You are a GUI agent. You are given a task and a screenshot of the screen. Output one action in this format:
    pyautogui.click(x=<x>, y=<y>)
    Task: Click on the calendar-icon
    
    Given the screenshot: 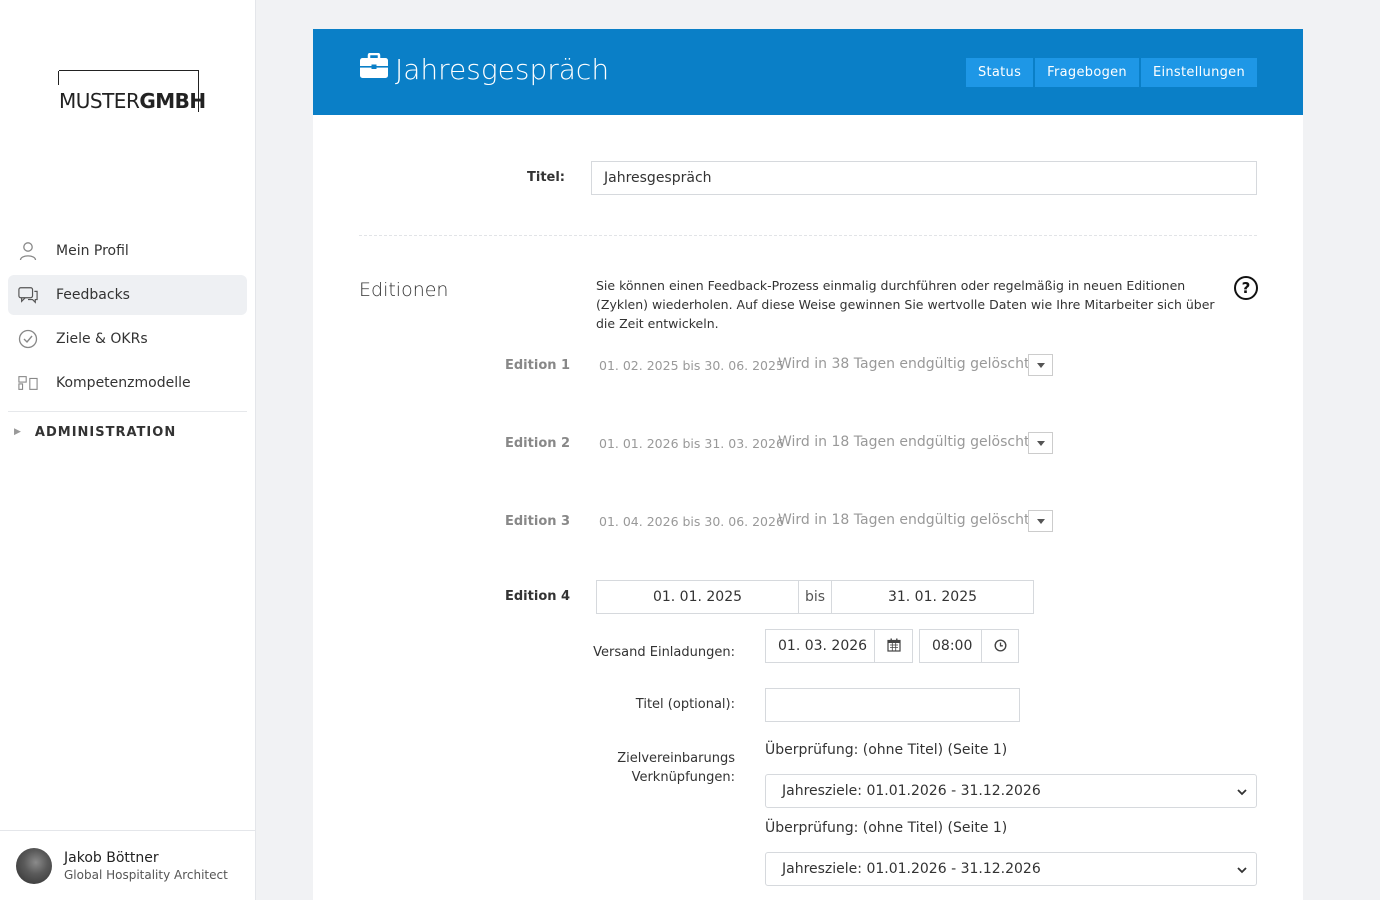 What is the action you would take?
    pyautogui.click(x=893, y=646)
    